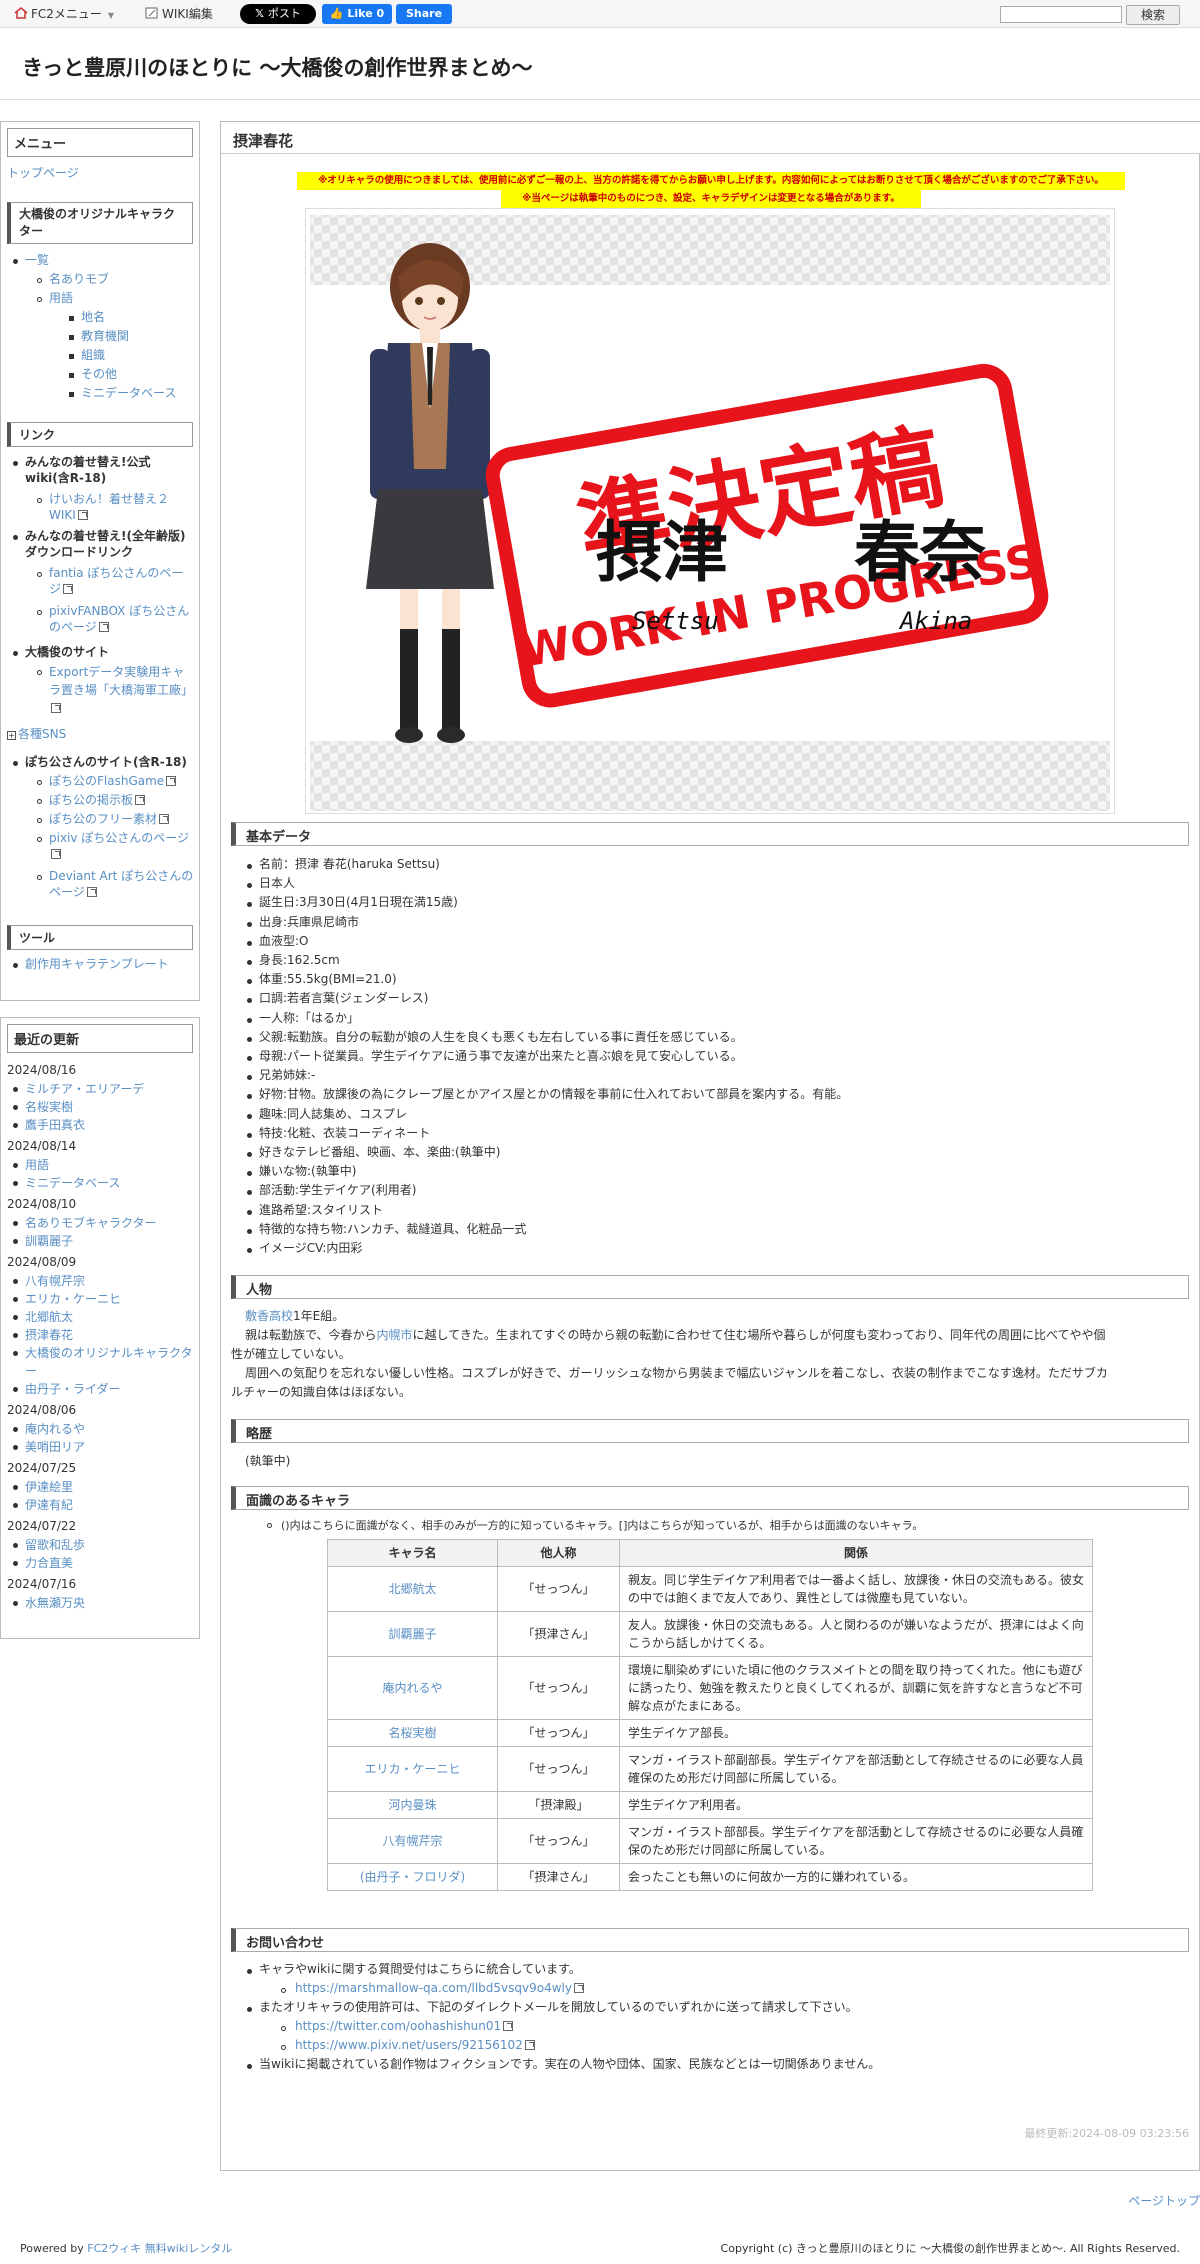  What do you see at coordinates (113, 781) in the screenshot?
I see `link-pochi-flash: ぽち公のFlashGame` at bounding box center [113, 781].